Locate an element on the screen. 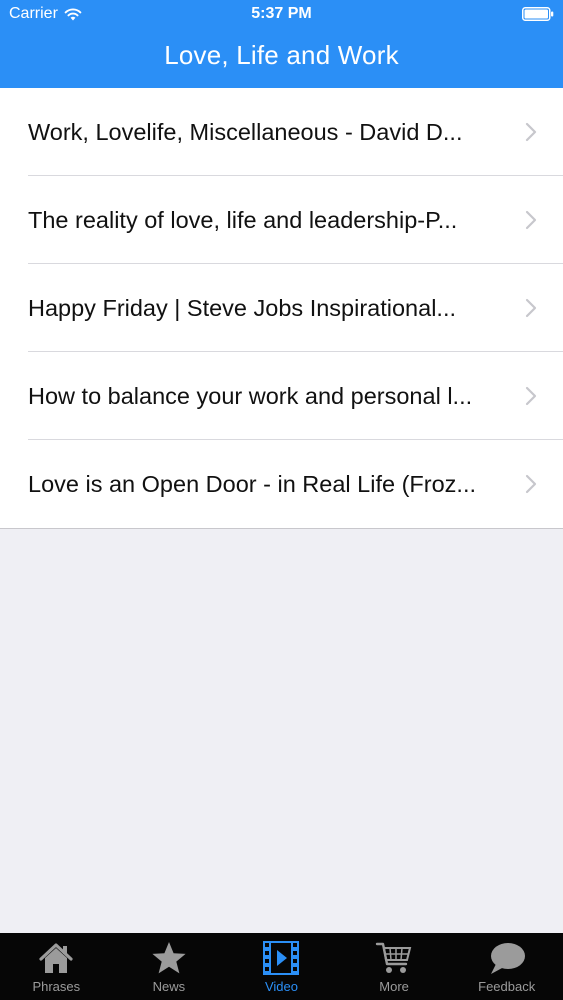  page-title: Love, Life and Work is located at coordinates (281, 55).